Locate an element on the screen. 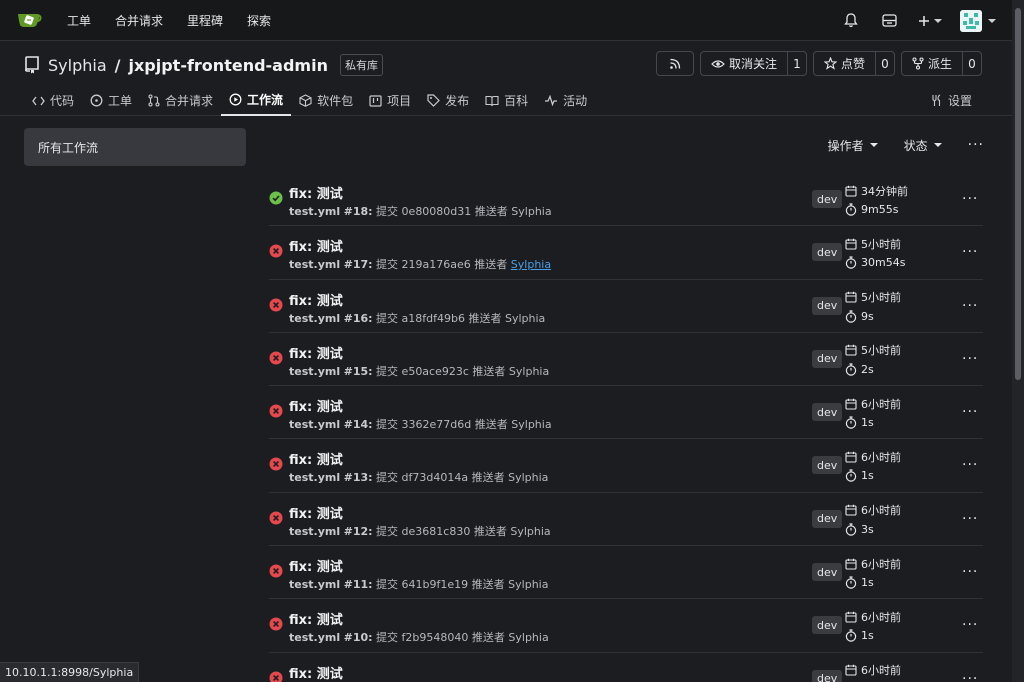  run-commit-sha: df73d4014a is located at coordinates (435, 477).